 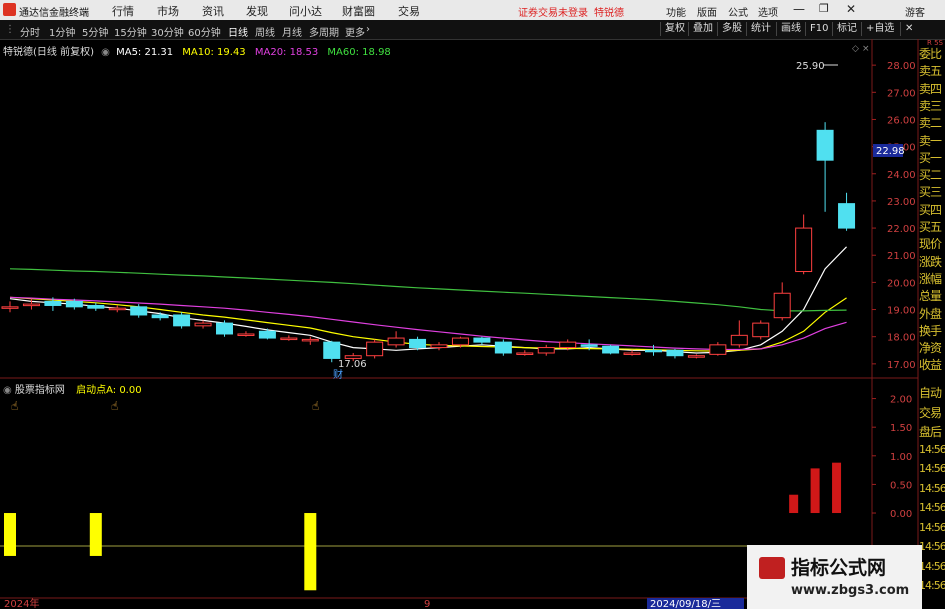 What do you see at coordinates (292, 31) in the screenshot?
I see `period-monthly: 月线` at bounding box center [292, 31].